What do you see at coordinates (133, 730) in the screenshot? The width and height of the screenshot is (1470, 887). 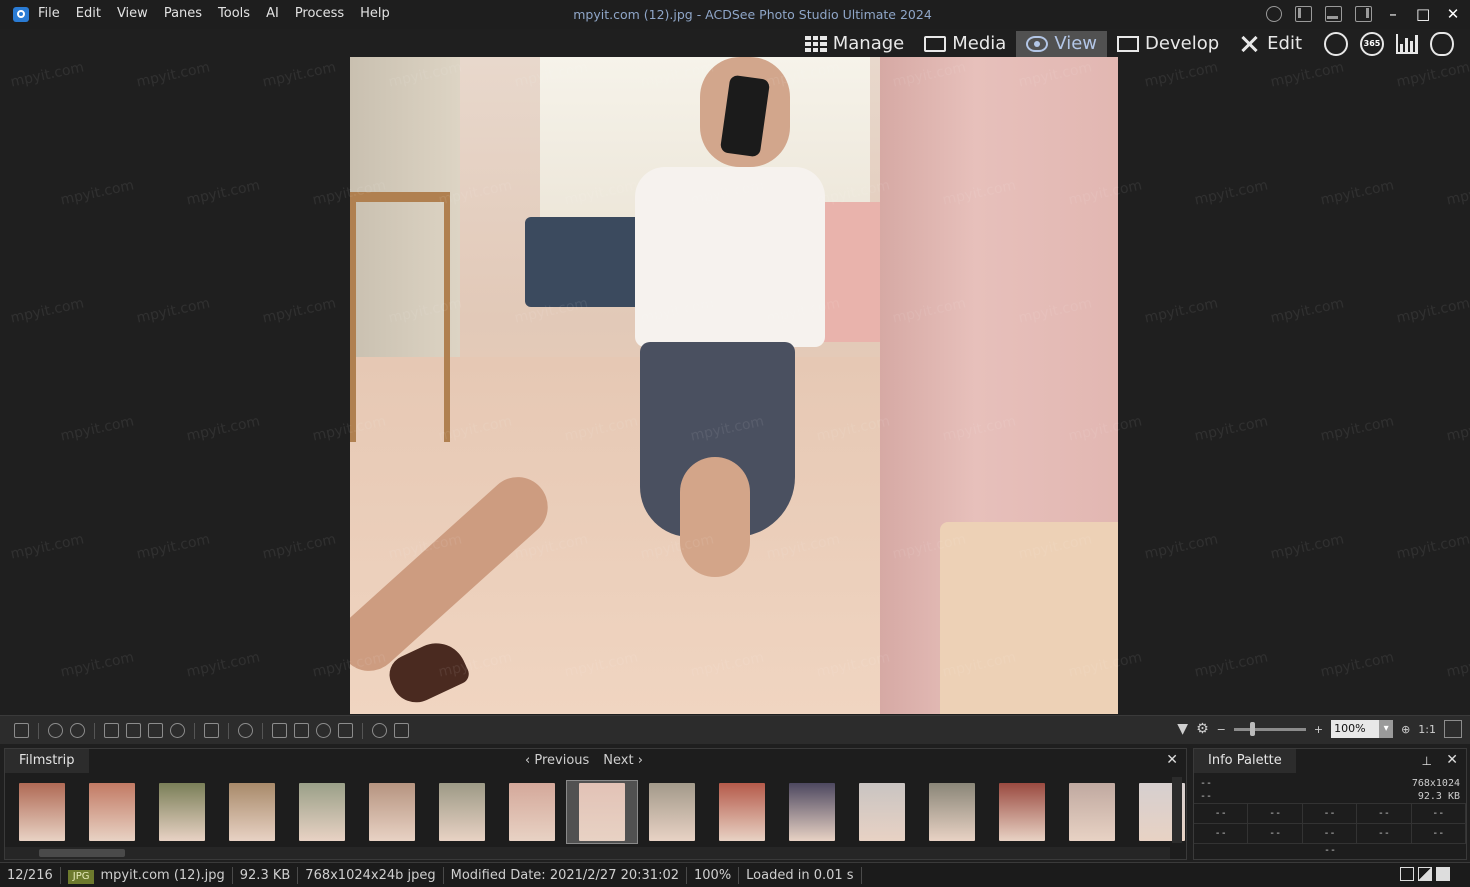 I see `pan-hand-icon` at bounding box center [133, 730].